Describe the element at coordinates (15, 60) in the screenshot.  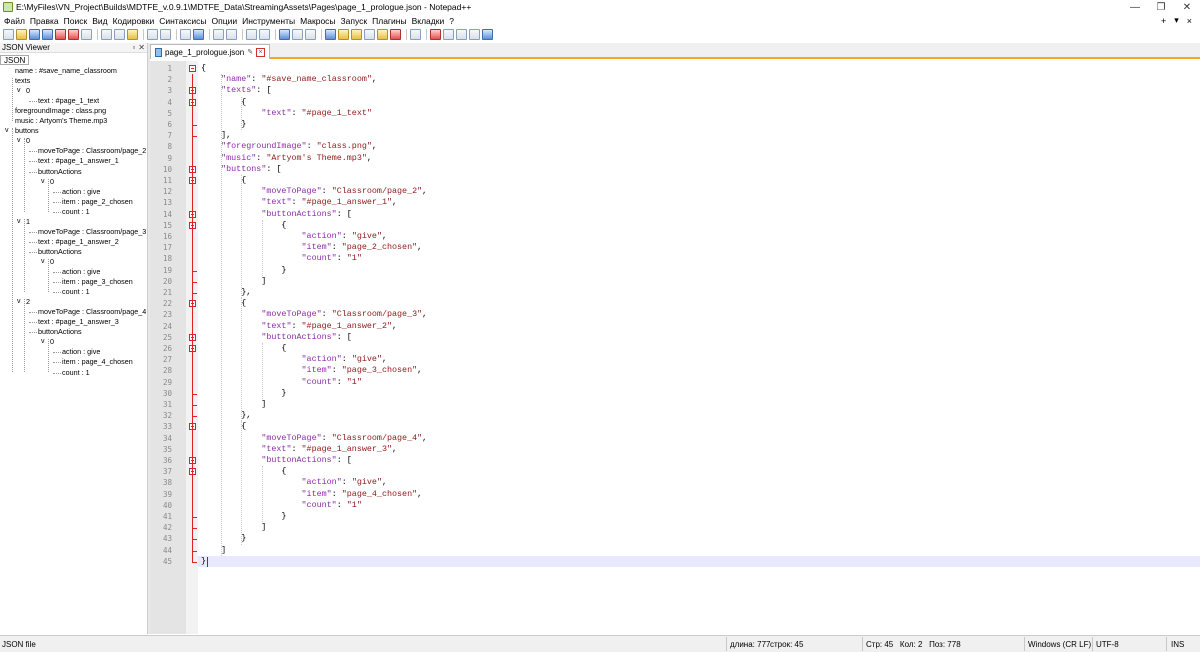
I see `json-tab: JSON` at that location.